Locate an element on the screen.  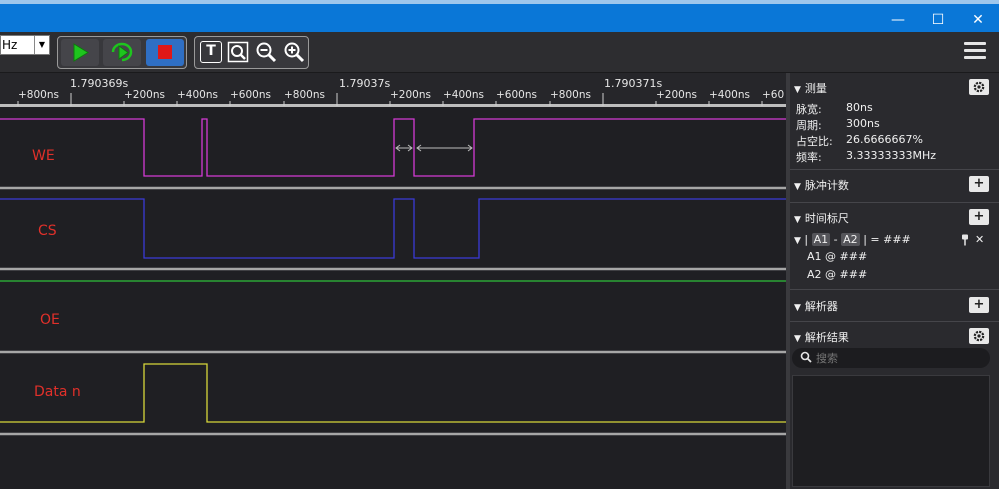
hamburger-icon is located at coordinates (975, 52).